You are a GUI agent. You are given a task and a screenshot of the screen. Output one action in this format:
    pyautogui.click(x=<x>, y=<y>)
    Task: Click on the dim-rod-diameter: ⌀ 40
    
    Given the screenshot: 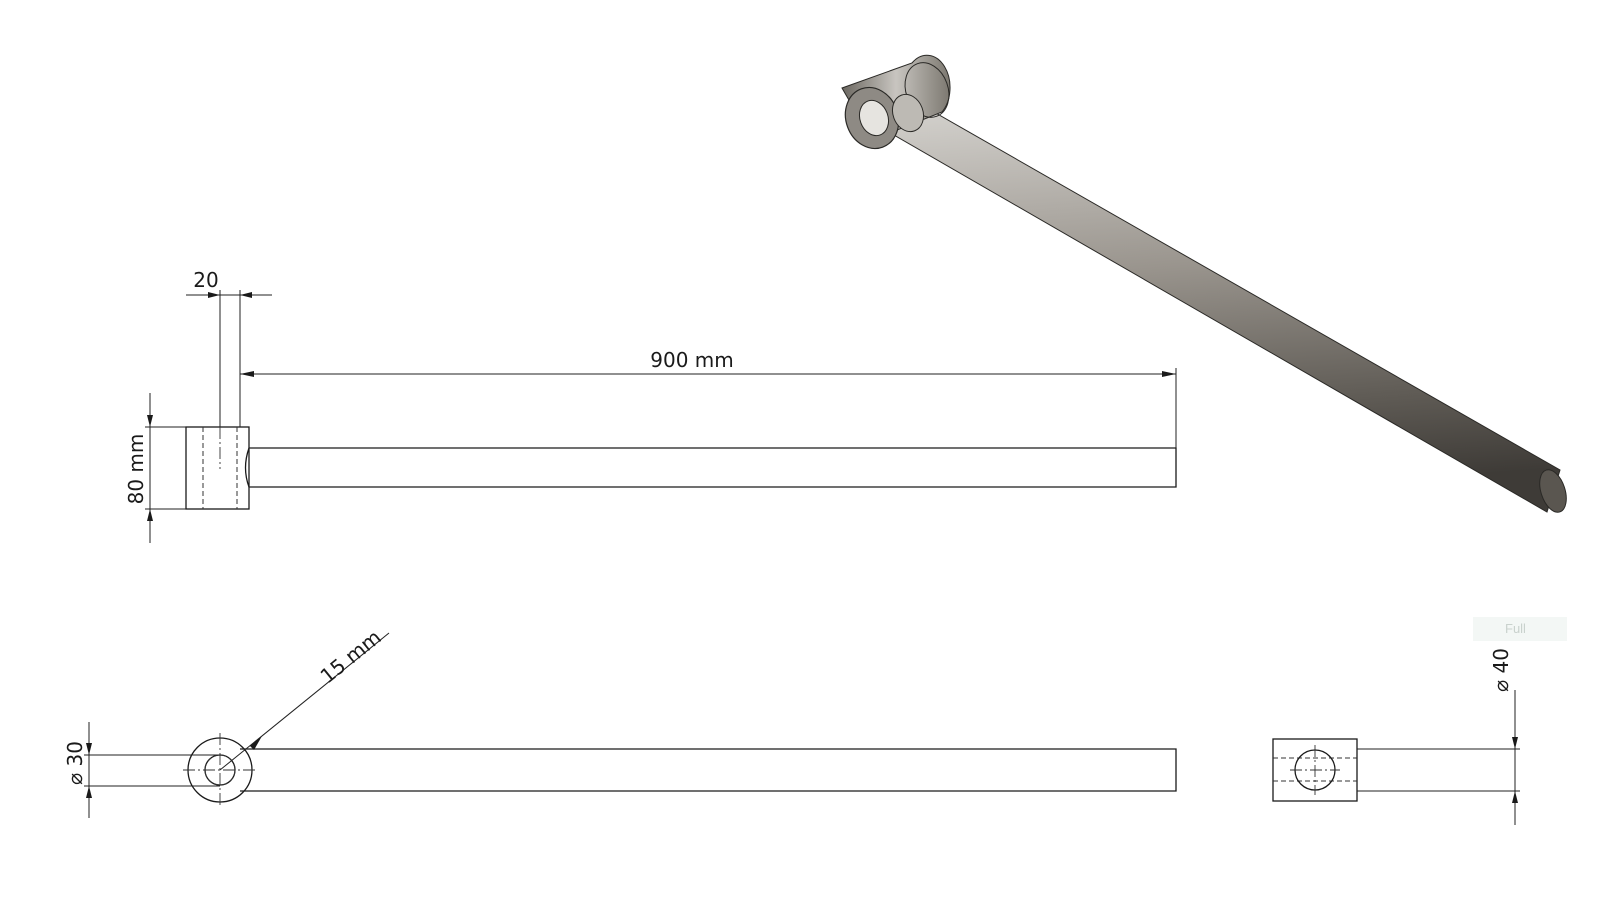 What is the action you would take?
    pyautogui.click(x=1438, y=736)
    